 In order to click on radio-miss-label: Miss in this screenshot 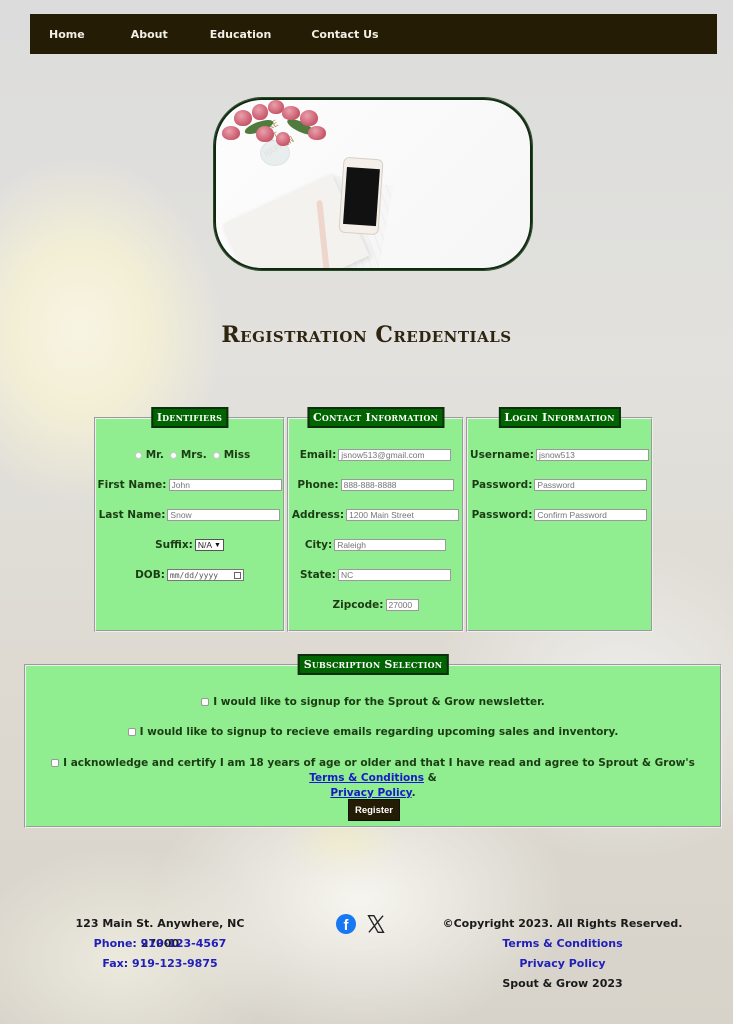, I will do `click(237, 455)`.